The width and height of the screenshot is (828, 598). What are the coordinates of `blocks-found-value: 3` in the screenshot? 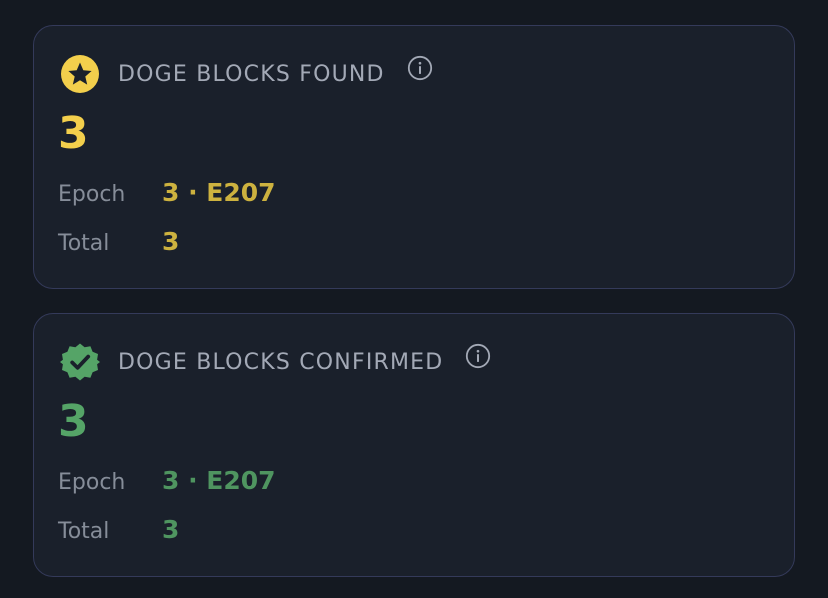 It's located at (73, 133).